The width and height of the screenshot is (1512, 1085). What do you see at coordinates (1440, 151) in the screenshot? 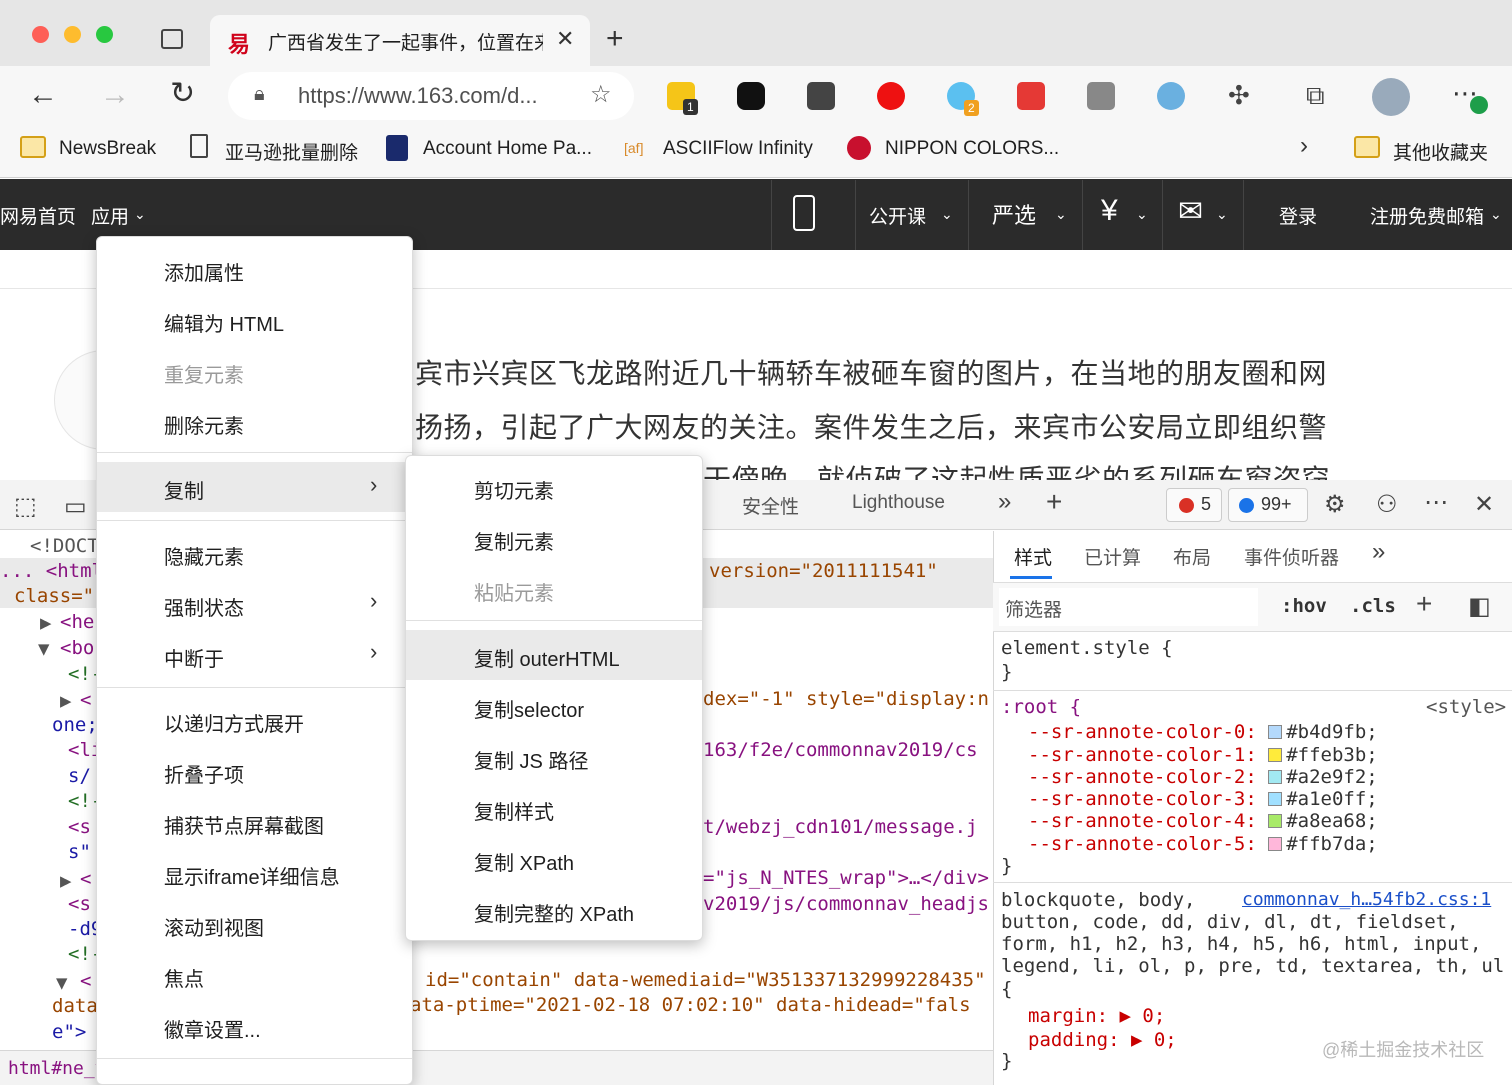
I see `bookmark-other-favorites: 其他收藏夹` at bounding box center [1440, 151].